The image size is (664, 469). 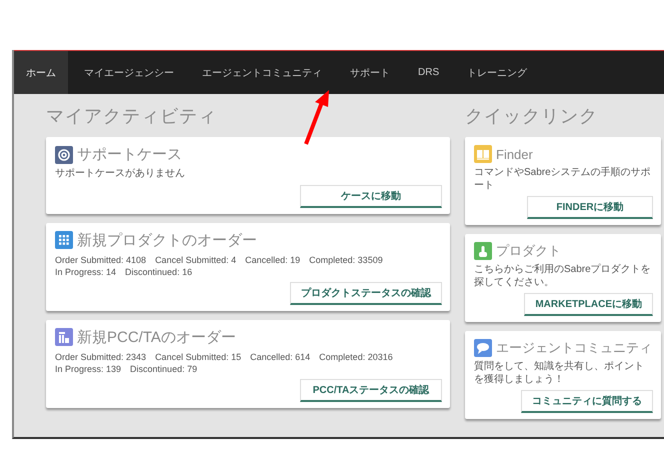 What do you see at coordinates (563, 276) in the screenshot?
I see `card-description: こちらからご利用のSabreプロダクトを探してください。` at bounding box center [563, 276].